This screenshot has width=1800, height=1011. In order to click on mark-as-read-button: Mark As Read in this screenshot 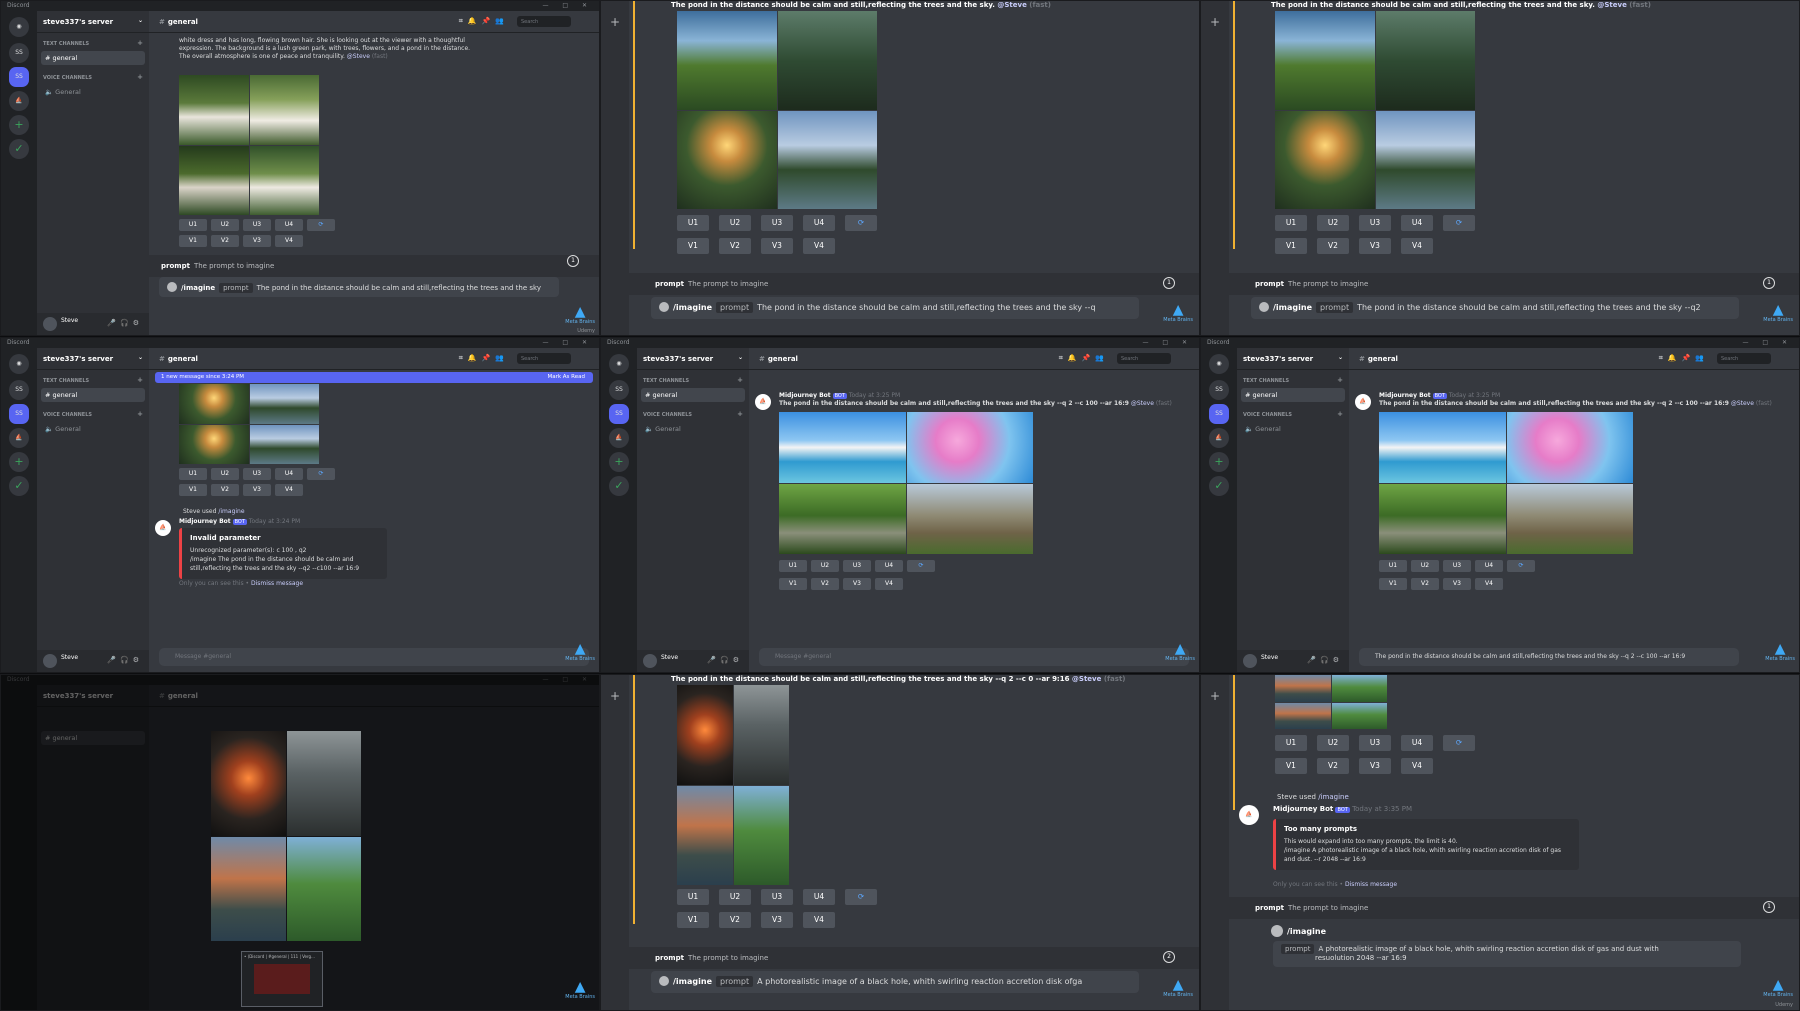, I will do `click(566, 377)`.